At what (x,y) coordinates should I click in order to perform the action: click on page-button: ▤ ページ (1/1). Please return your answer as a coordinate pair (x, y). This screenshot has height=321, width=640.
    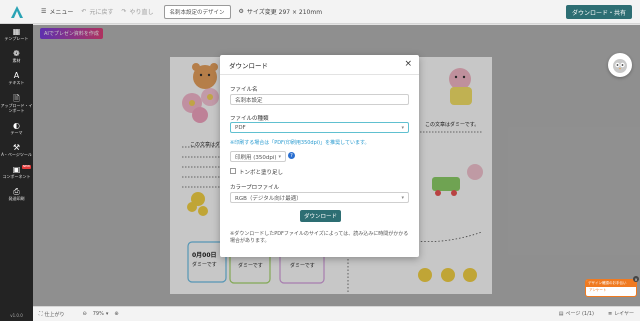
    Looking at the image, I should click on (576, 314).